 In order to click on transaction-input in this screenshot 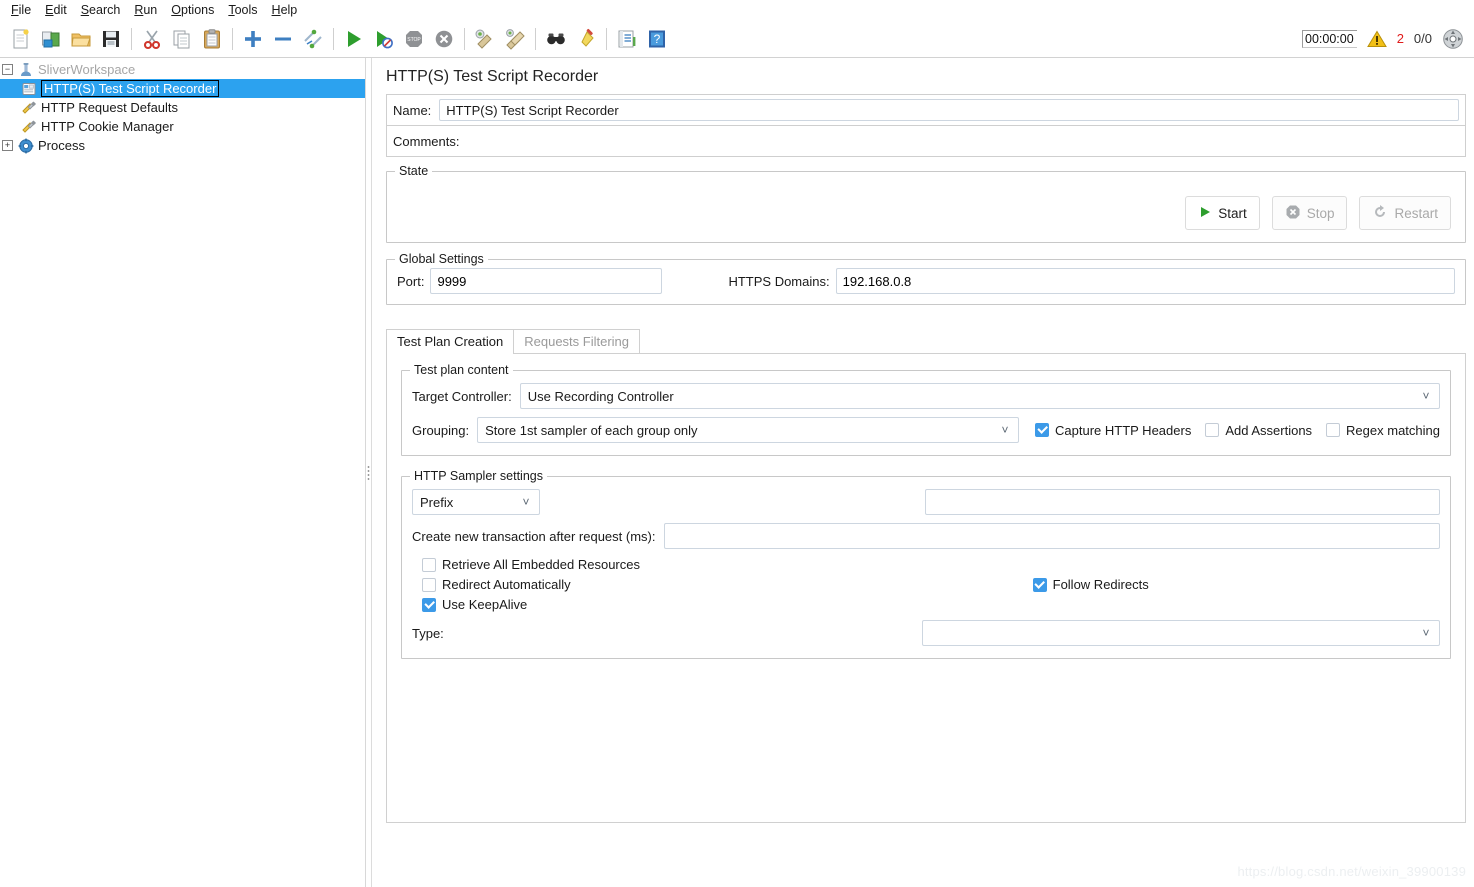, I will do `click(1051, 536)`.